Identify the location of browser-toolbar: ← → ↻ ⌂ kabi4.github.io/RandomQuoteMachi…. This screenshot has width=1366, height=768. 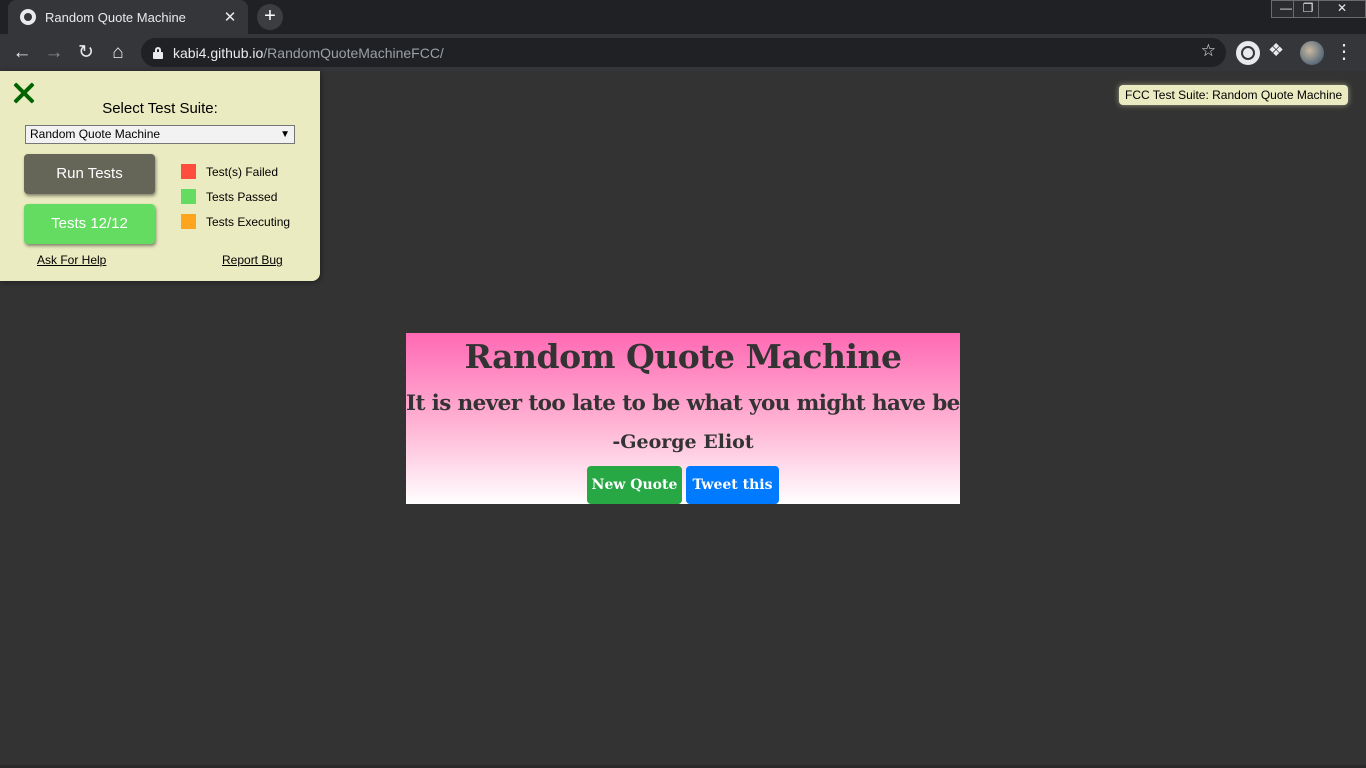
(683, 52).